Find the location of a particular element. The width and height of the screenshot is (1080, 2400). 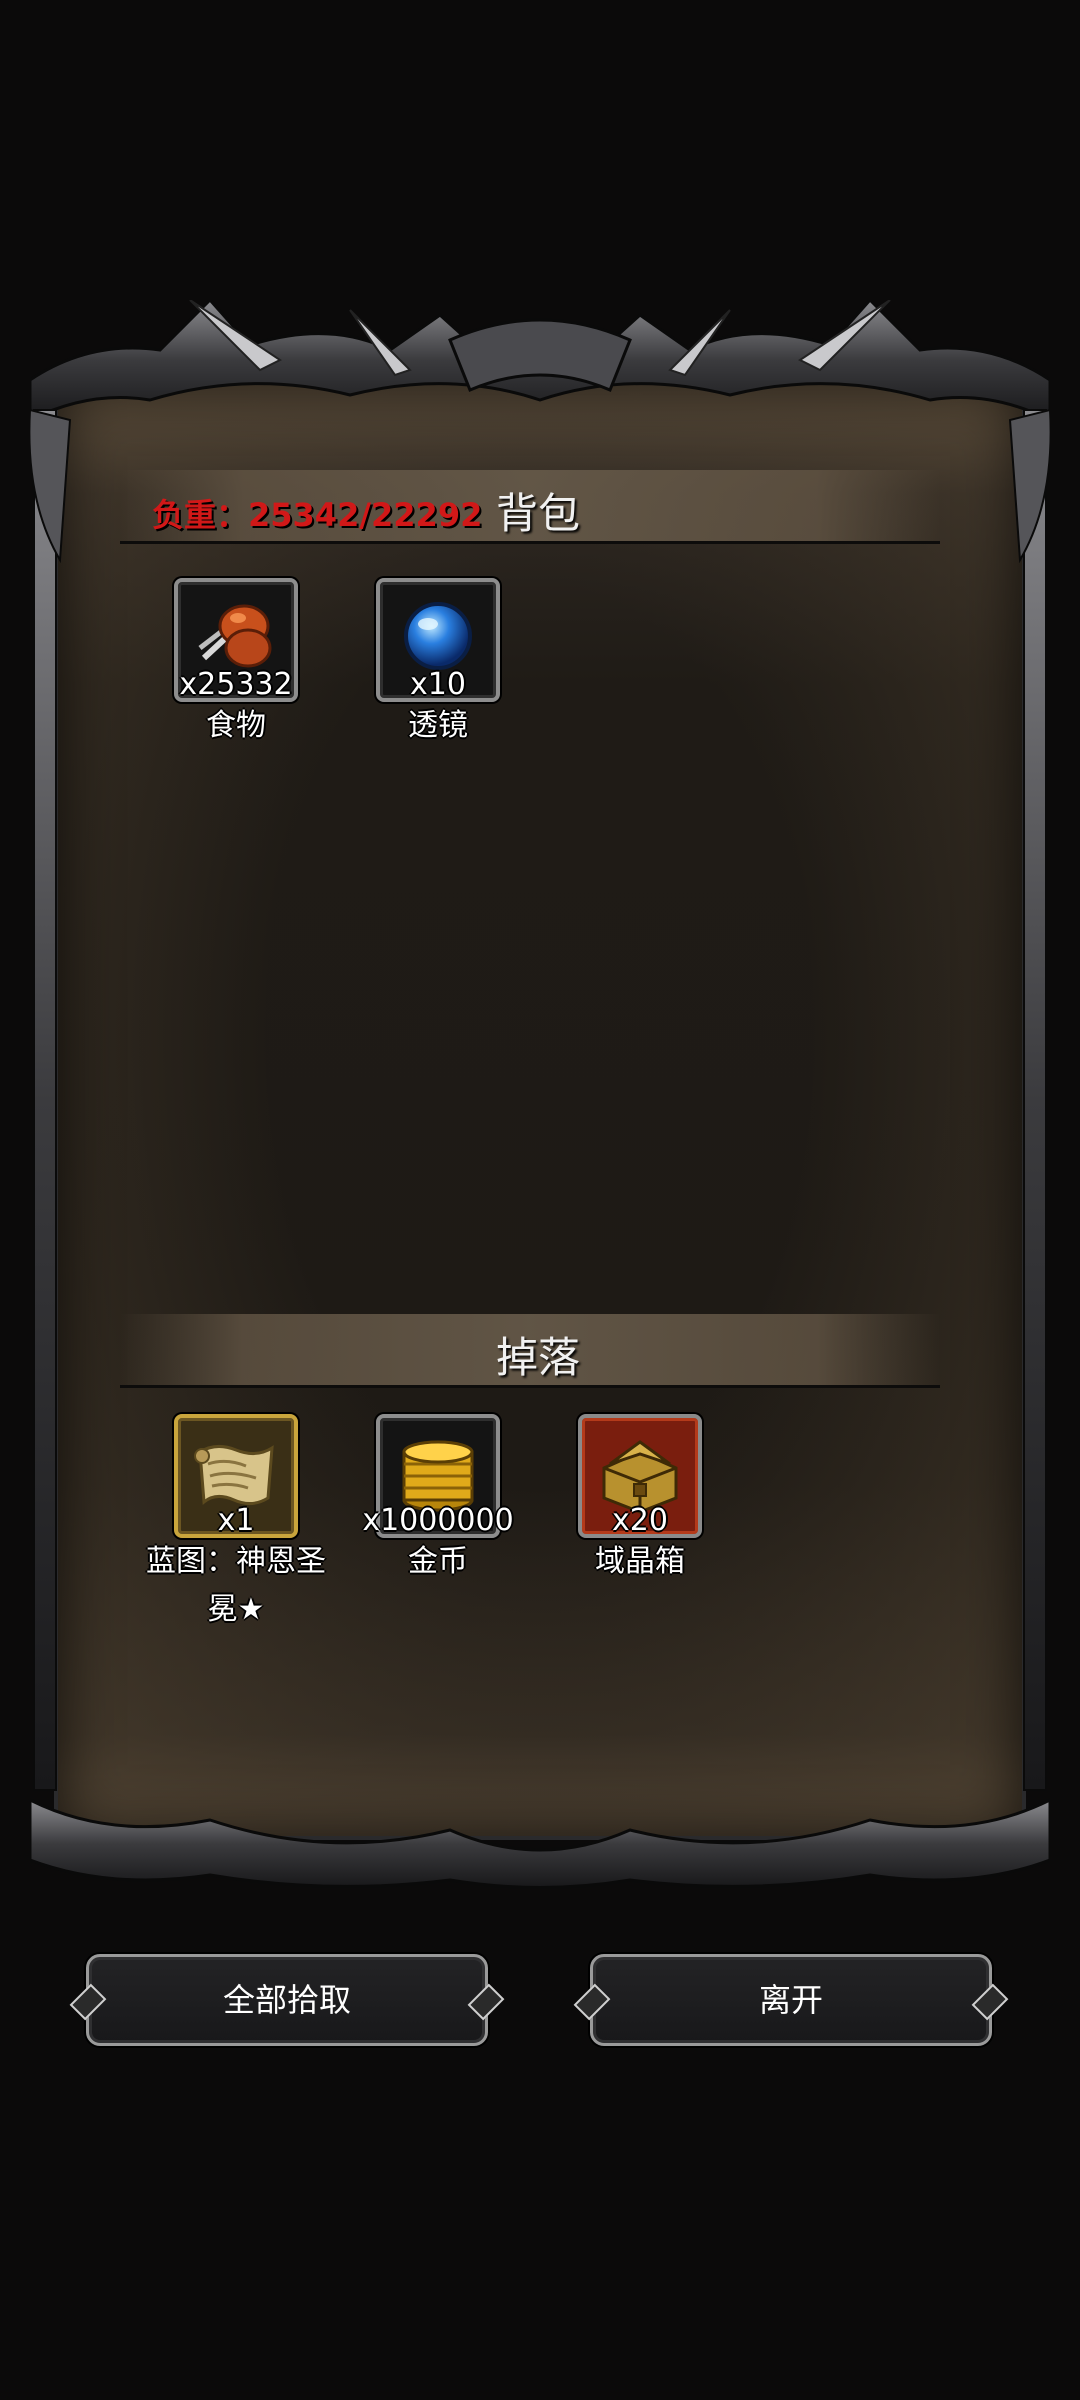

drop-item-crystal-chest: x20 域晶箱 is located at coordinates (640, 1500).